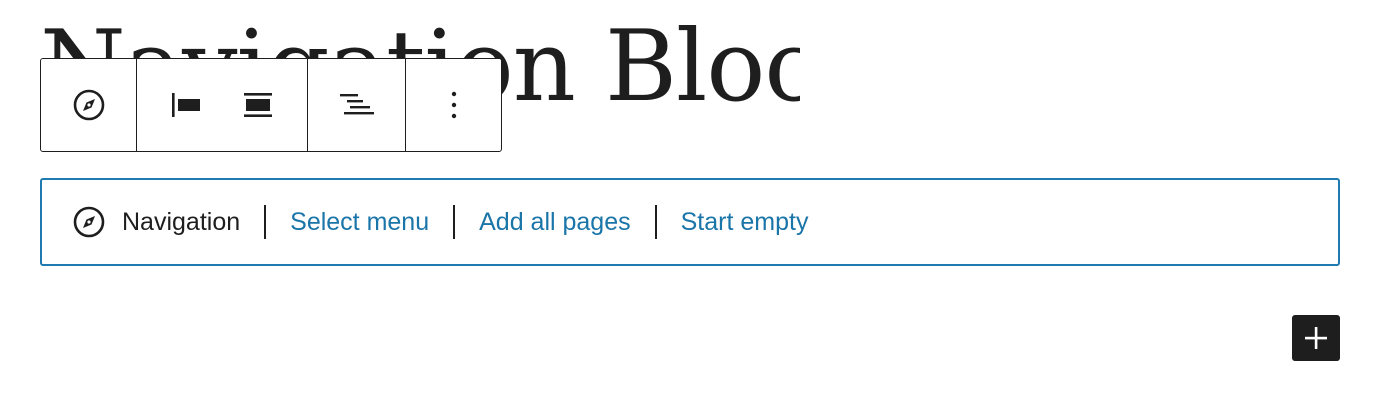  I want to click on item-justification-group, so click(357, 105).